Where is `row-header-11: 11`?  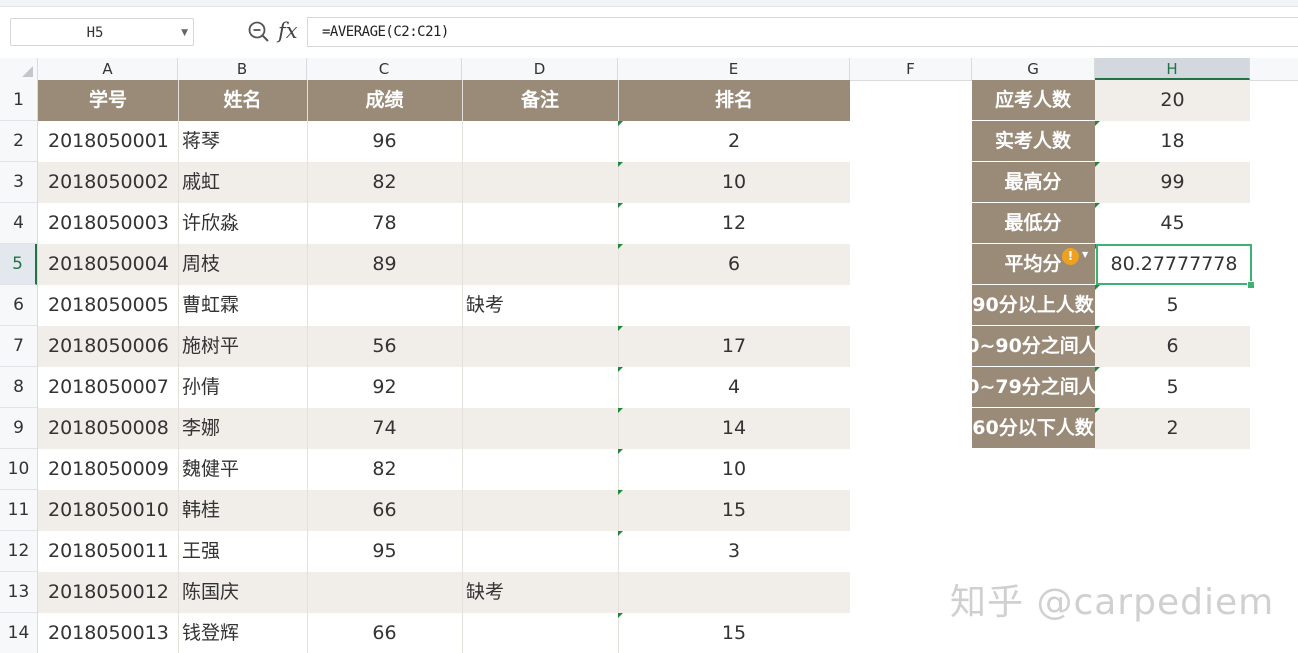 row-header-11: 11 is located at coordinates (18, 510).